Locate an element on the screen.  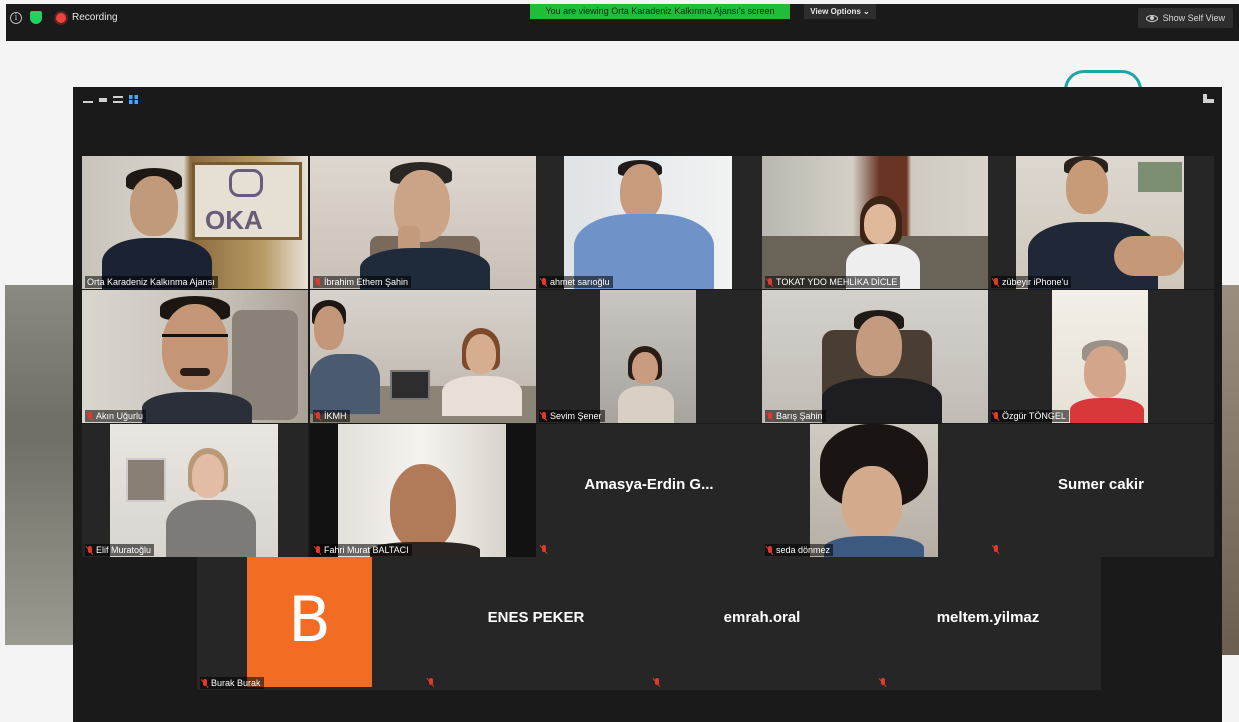
participant-tile: zübeyir iPhone'u is located at coordinates (1101, 222).